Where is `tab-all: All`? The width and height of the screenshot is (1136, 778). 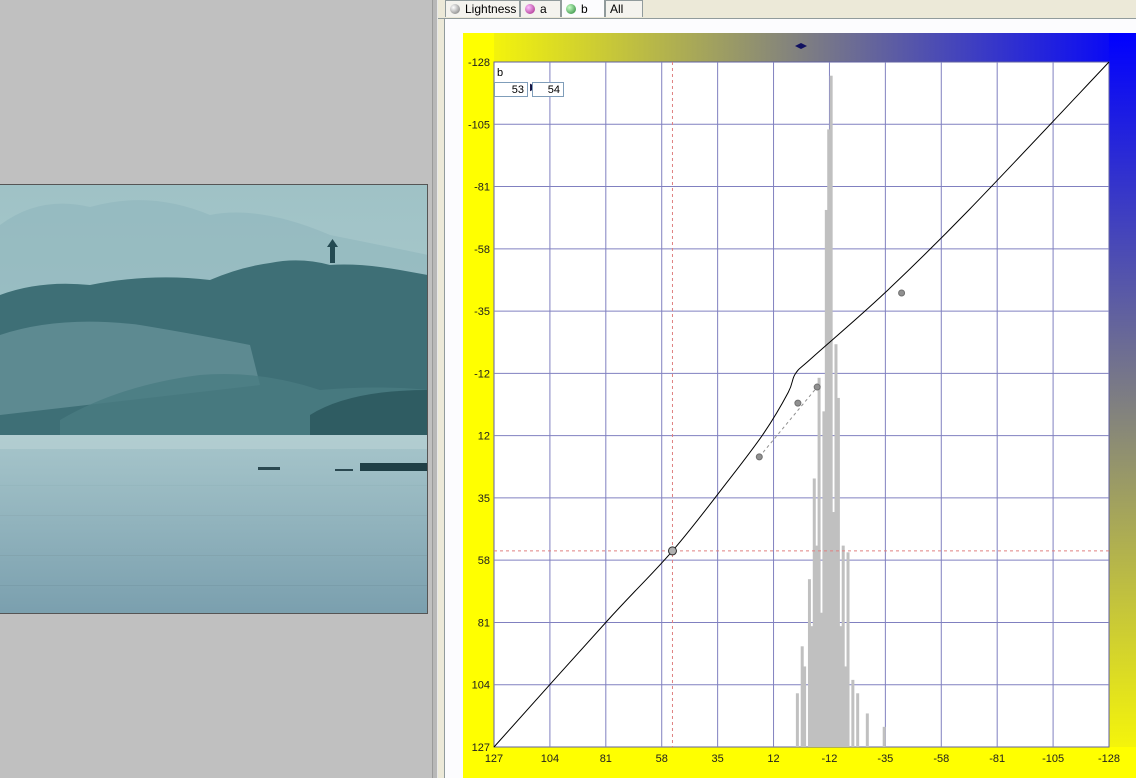
tab-all: All is located at coordinates (624, 8).